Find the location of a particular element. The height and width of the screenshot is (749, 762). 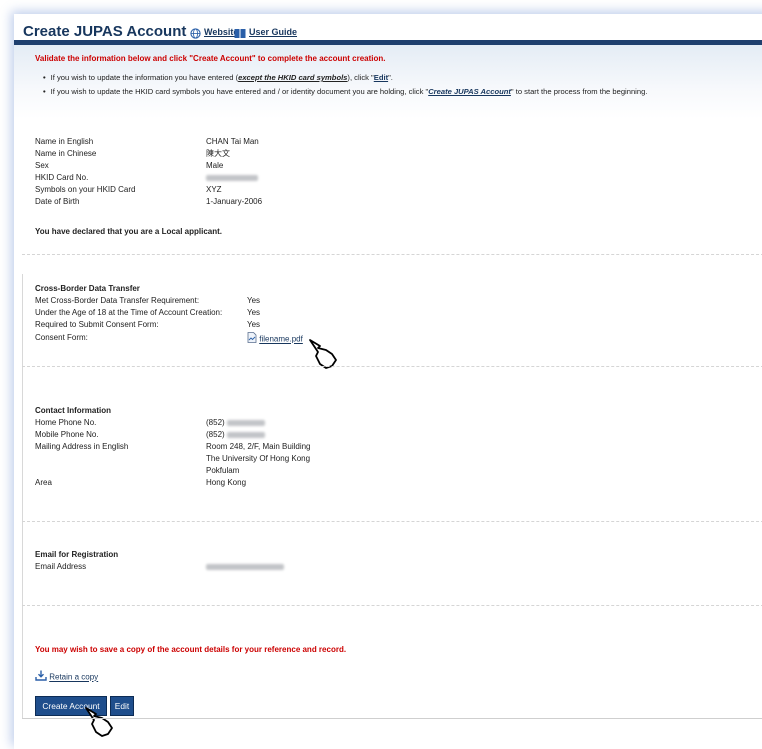

edit-inline-link: Edit is located at coordinates (381, 77).